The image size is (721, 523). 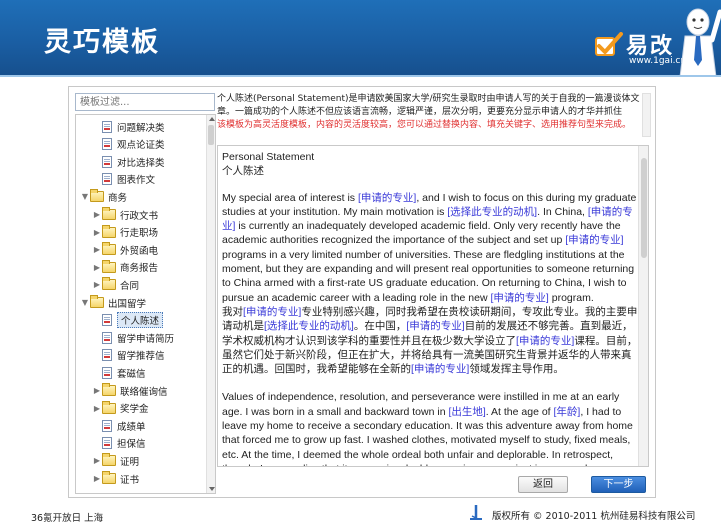 I want to click on text-segment: . In China,, so click(x=562, y=211).